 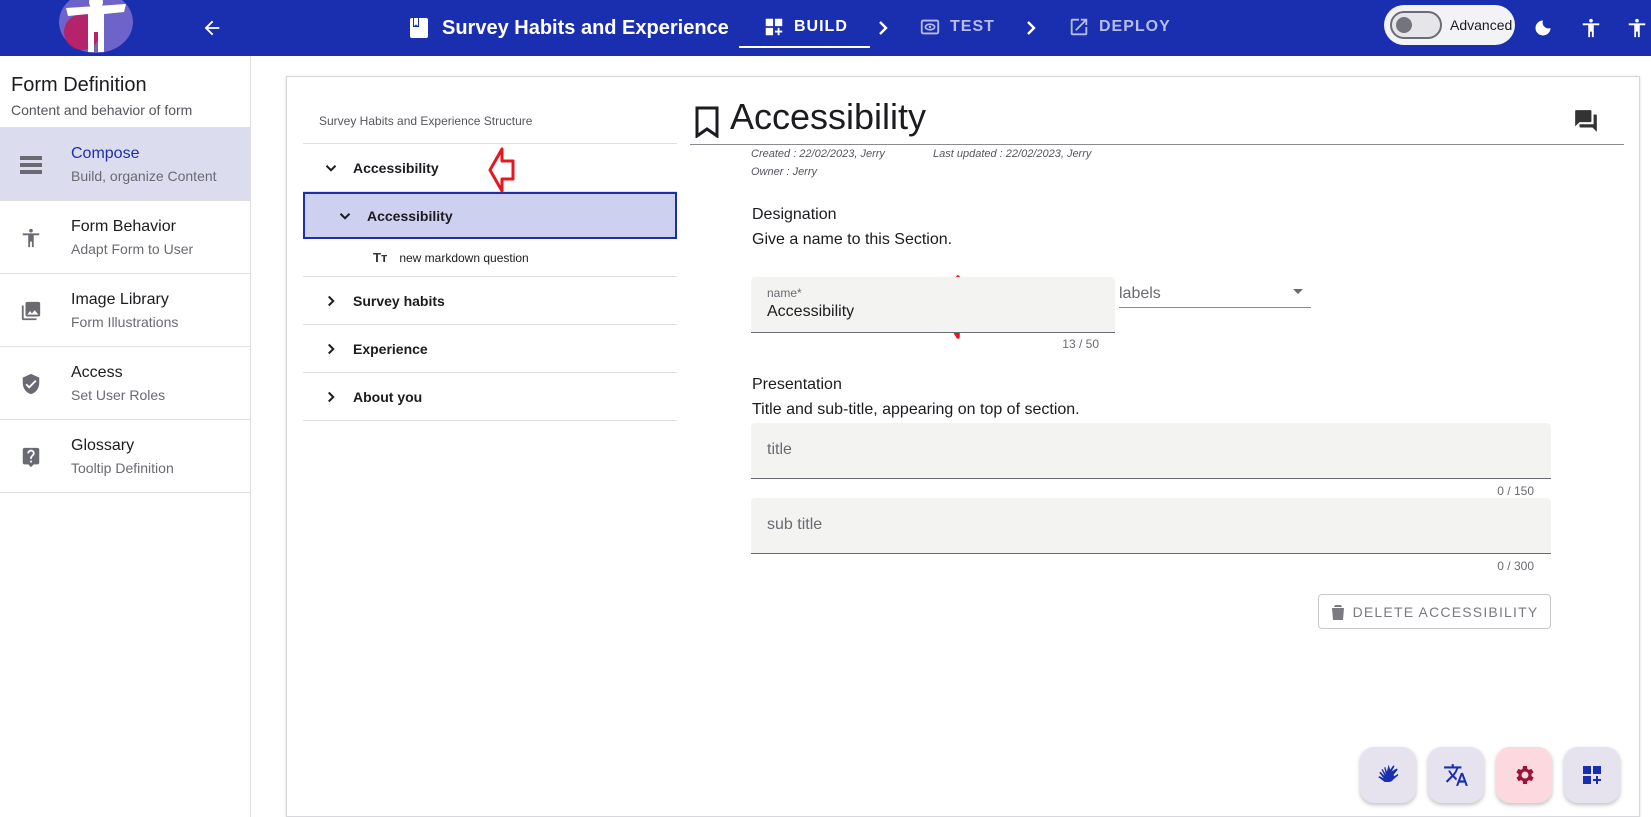 What do you see at coordinates (102, 110) in the screenshot?
I see `nav-subtitle: Content and behavior of form` at bounding box center [102, 110].